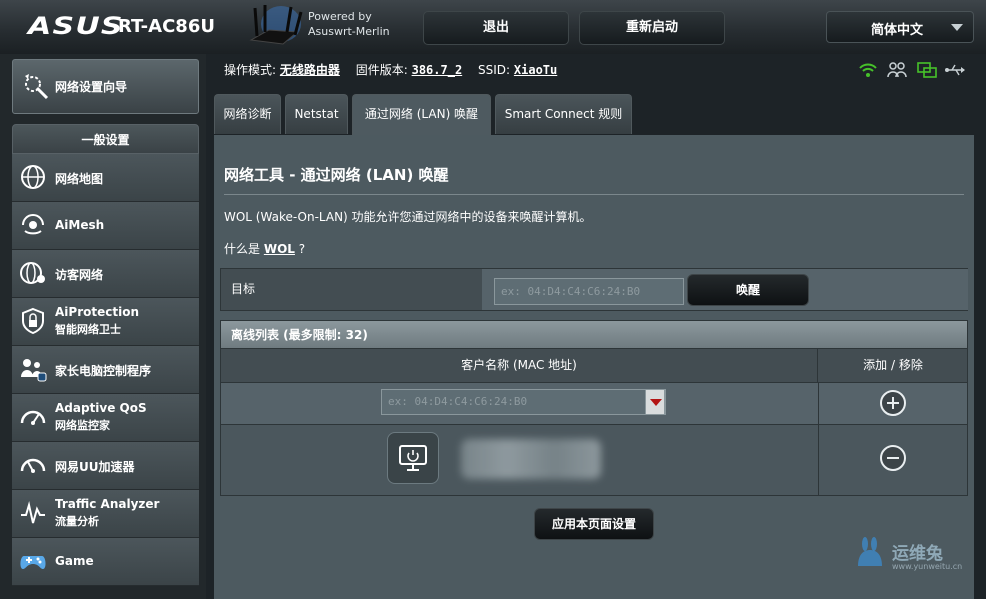  I want to click on clients-icon, so click(897, 70).